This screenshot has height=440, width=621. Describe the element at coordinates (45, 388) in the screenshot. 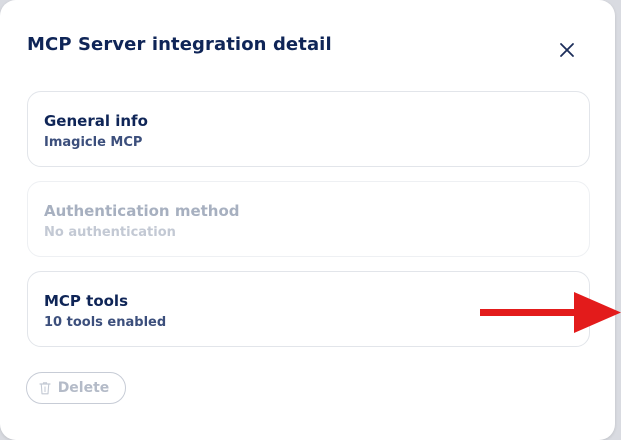

I see `trash-icon` at that location.